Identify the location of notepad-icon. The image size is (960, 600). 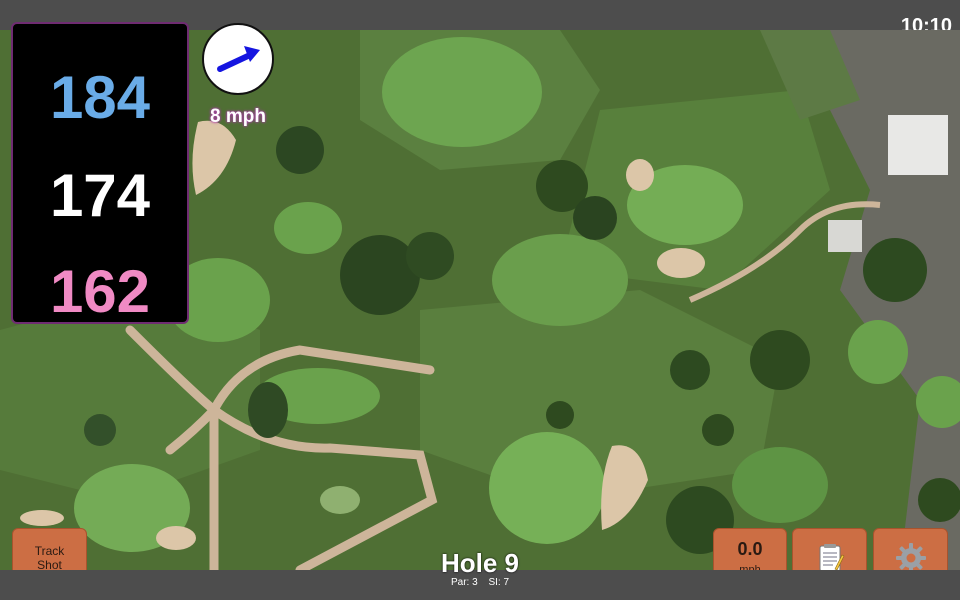
(831, 558).